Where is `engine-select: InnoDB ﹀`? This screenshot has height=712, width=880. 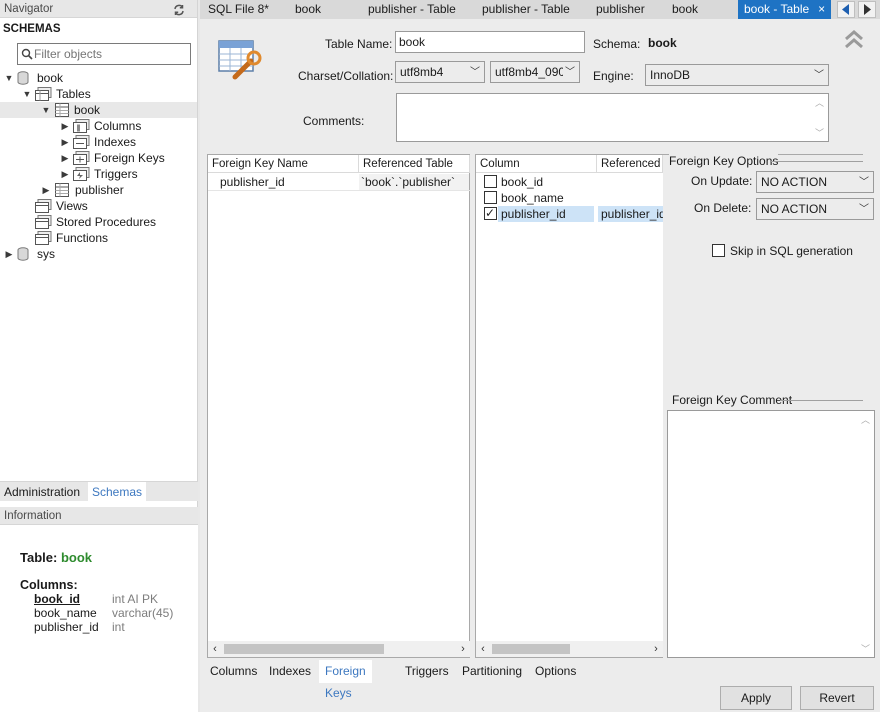 engine-select: InnoDB ﹀ is located at coordinates (737, 75).